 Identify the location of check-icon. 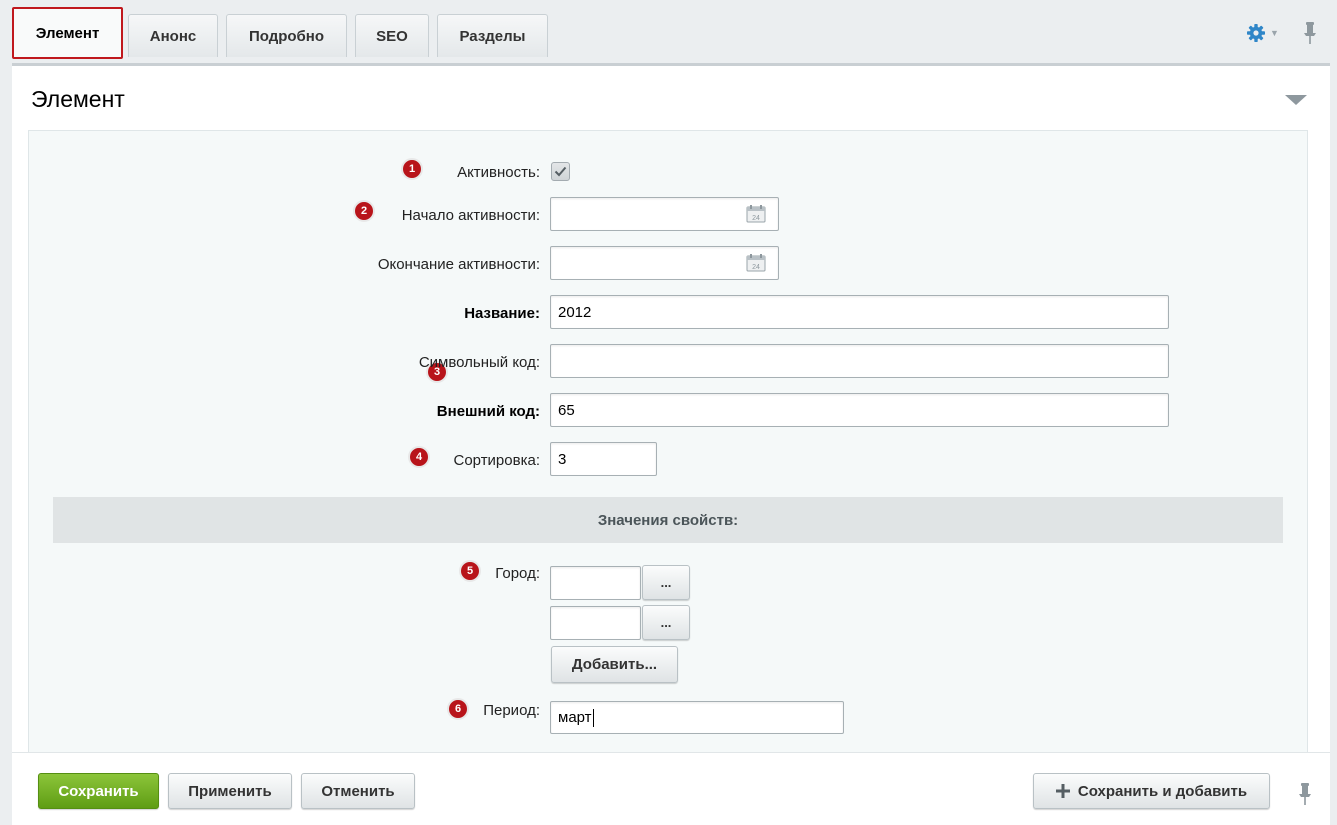
(560, 171).